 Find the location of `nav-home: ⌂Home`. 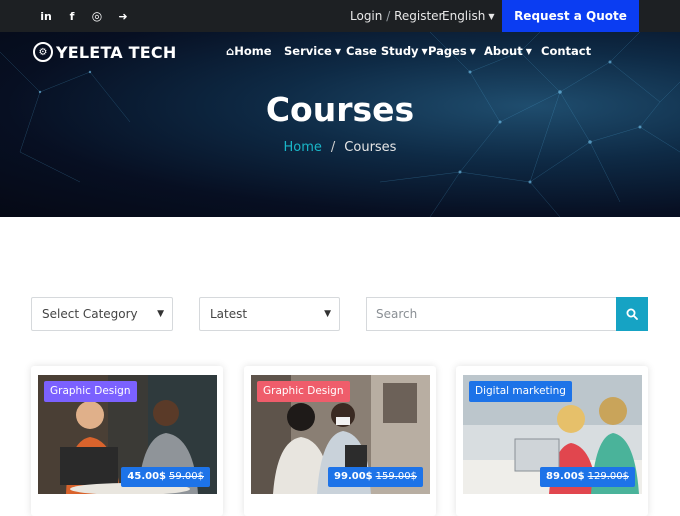

nav-home: ⌂Home is located at coordinates (249, 51).